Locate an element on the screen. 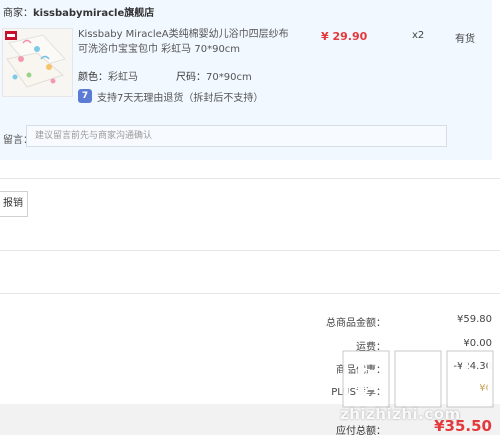 The image size is (500, 437). size-attribute: 尺码：70*90cm is located at coordinates (214, 75).